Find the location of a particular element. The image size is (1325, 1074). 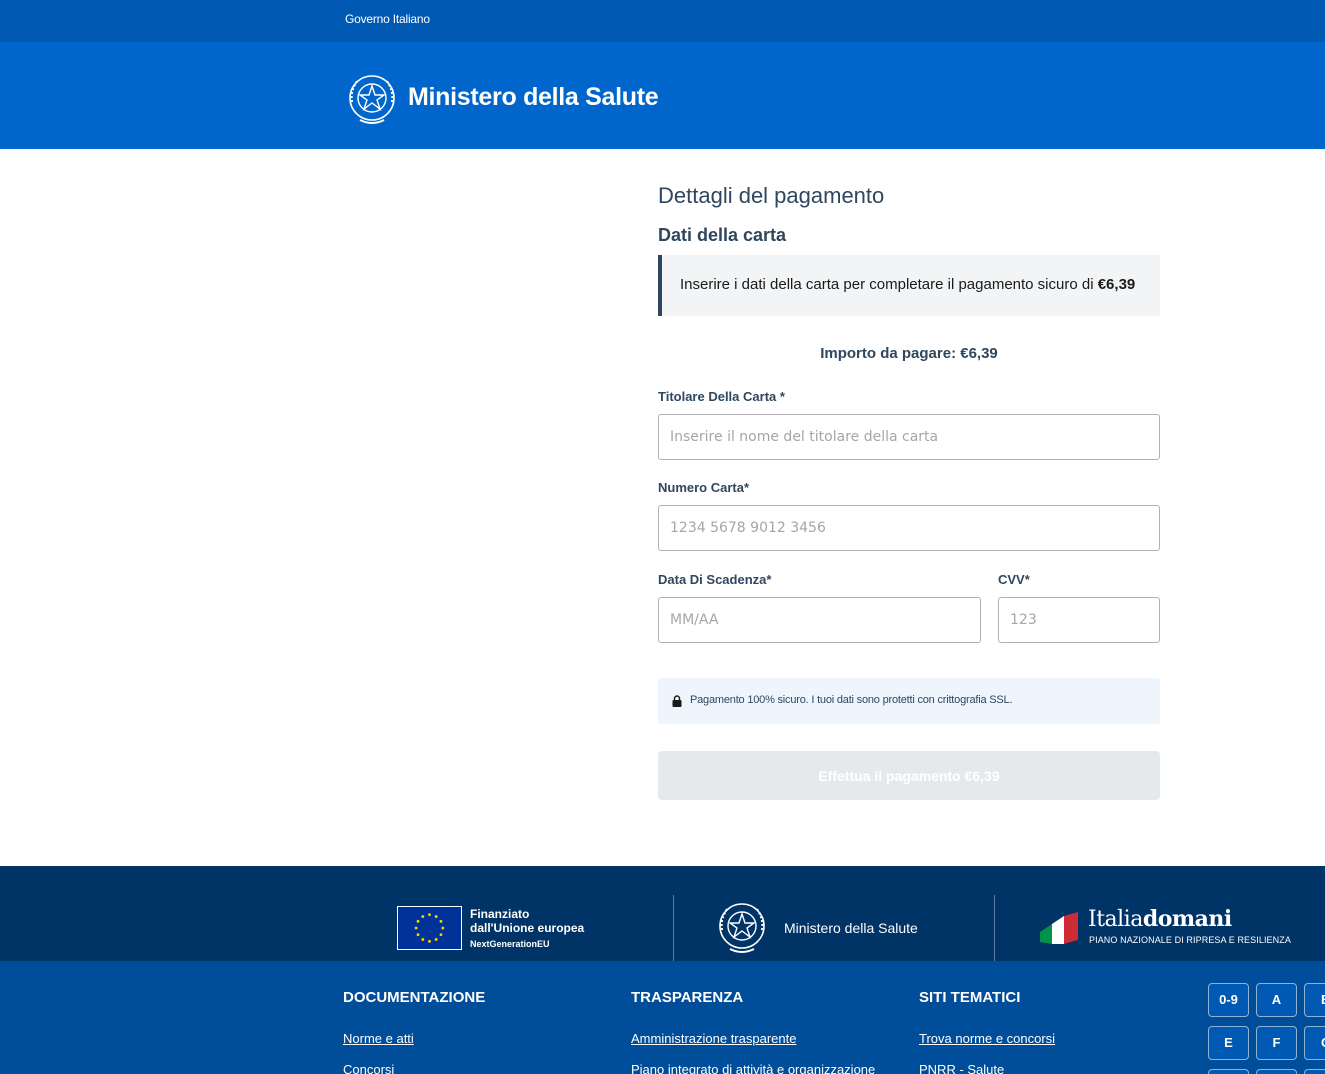

italiadomani-logo: Italiadomani is located at coordinates (1160, 919).